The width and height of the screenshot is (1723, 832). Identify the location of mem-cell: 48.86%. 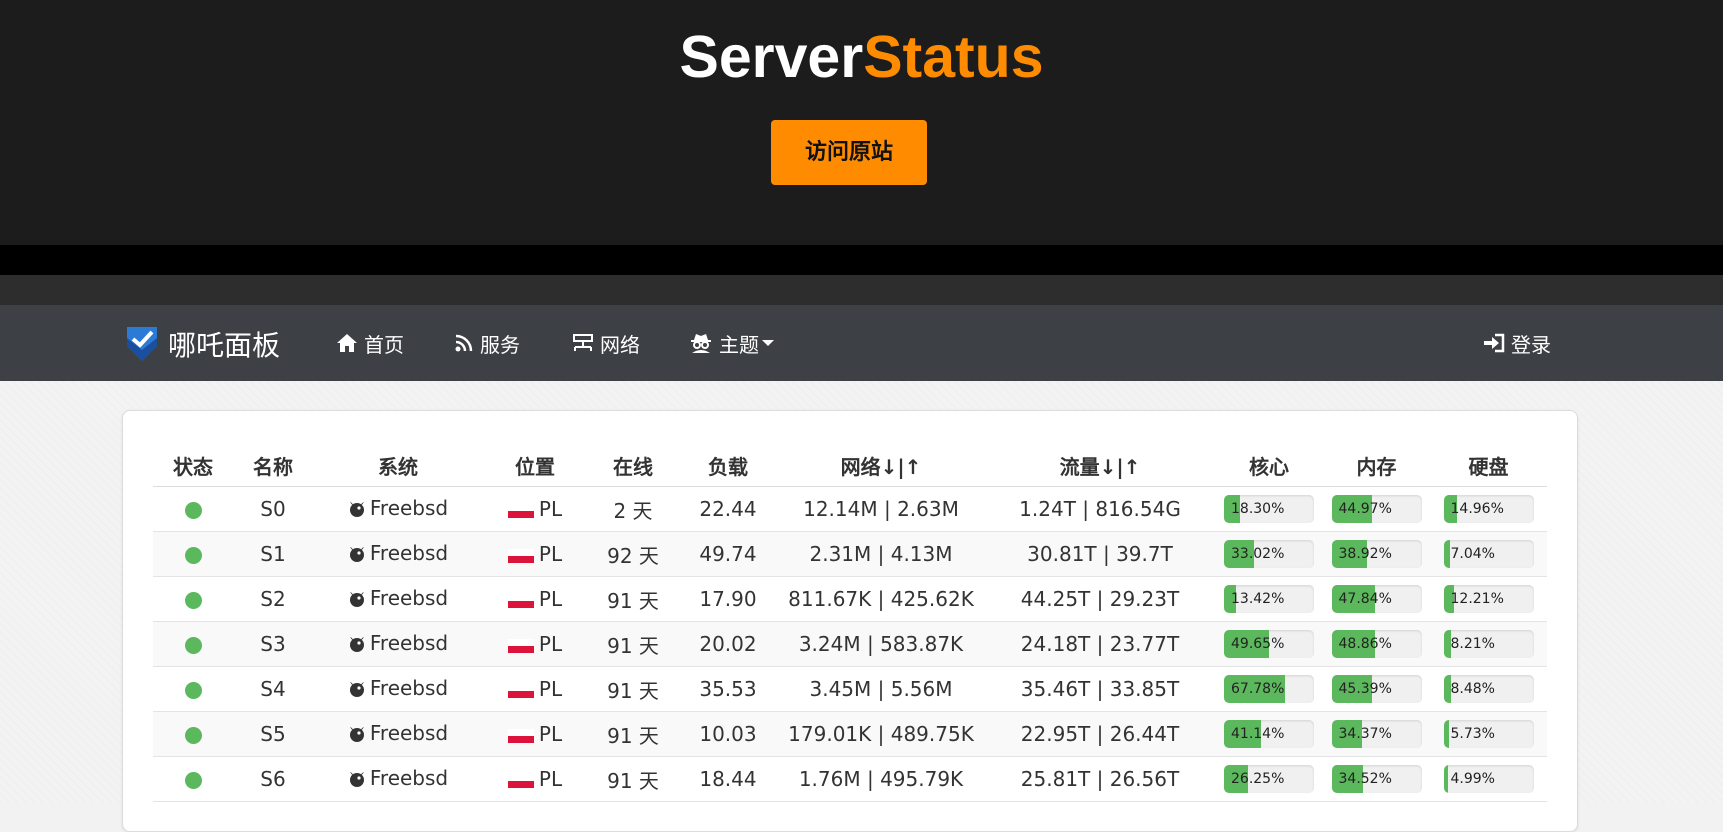
(1376, 644).